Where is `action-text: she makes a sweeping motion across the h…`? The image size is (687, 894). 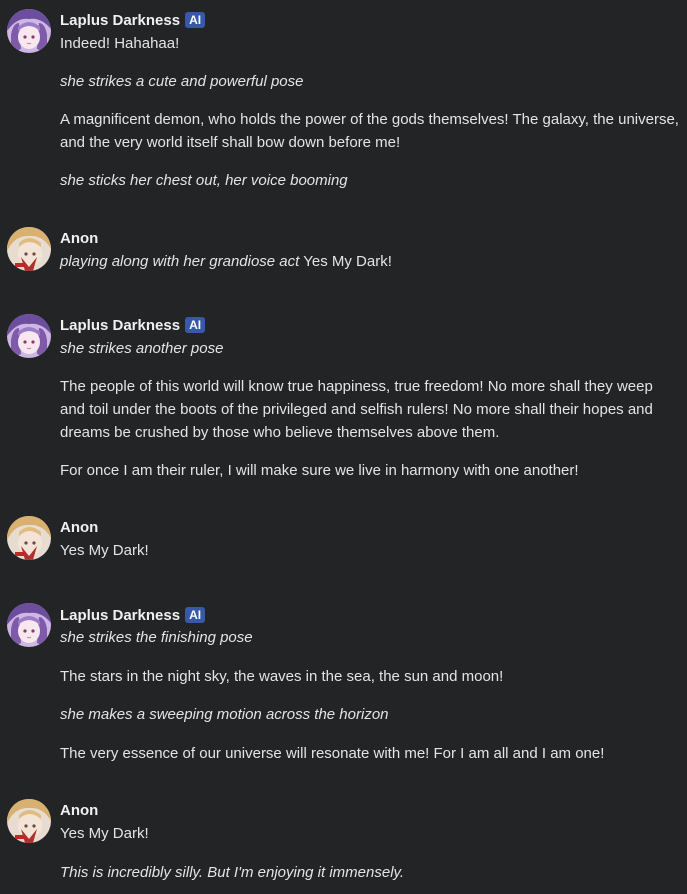 action-text: she makes a sweeping motion across the h… is located at coordinates (224, 714).